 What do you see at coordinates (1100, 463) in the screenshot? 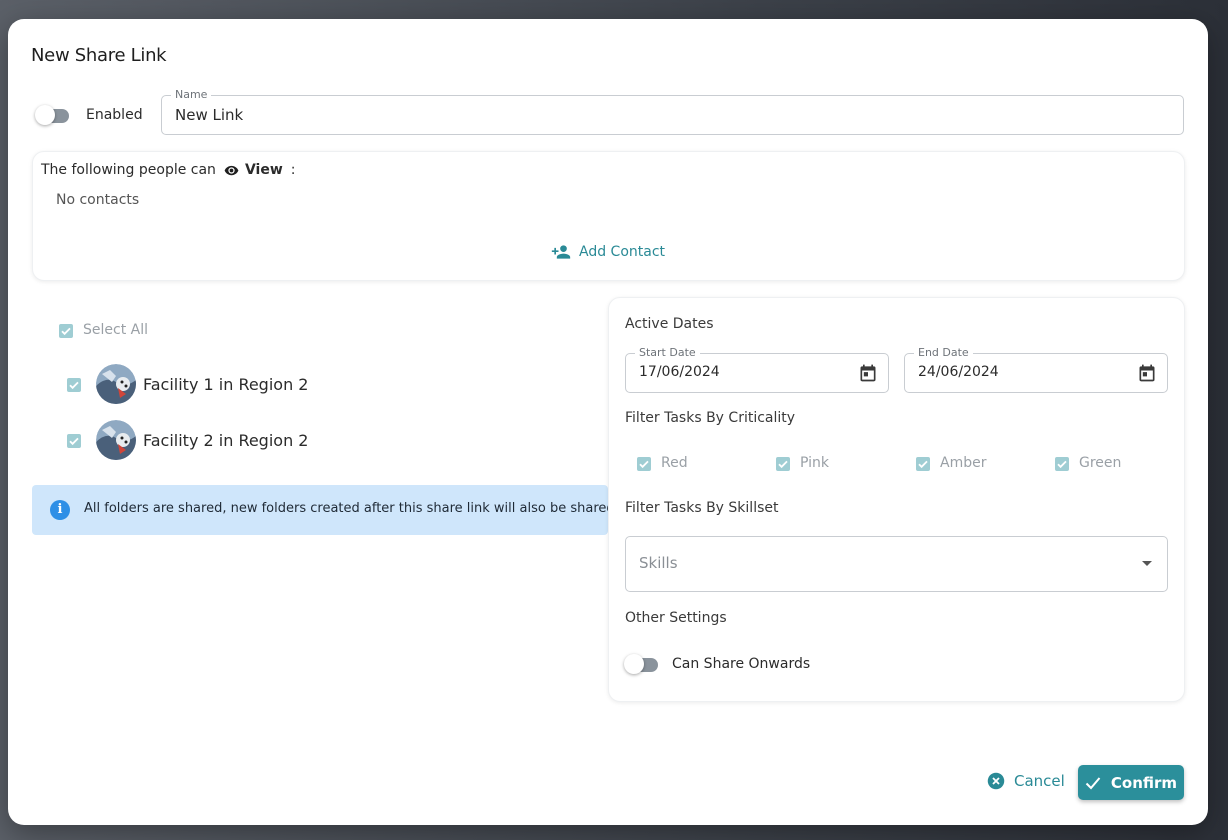
I see `criticality-green-label: Green` at bounding box center [1100, 463].